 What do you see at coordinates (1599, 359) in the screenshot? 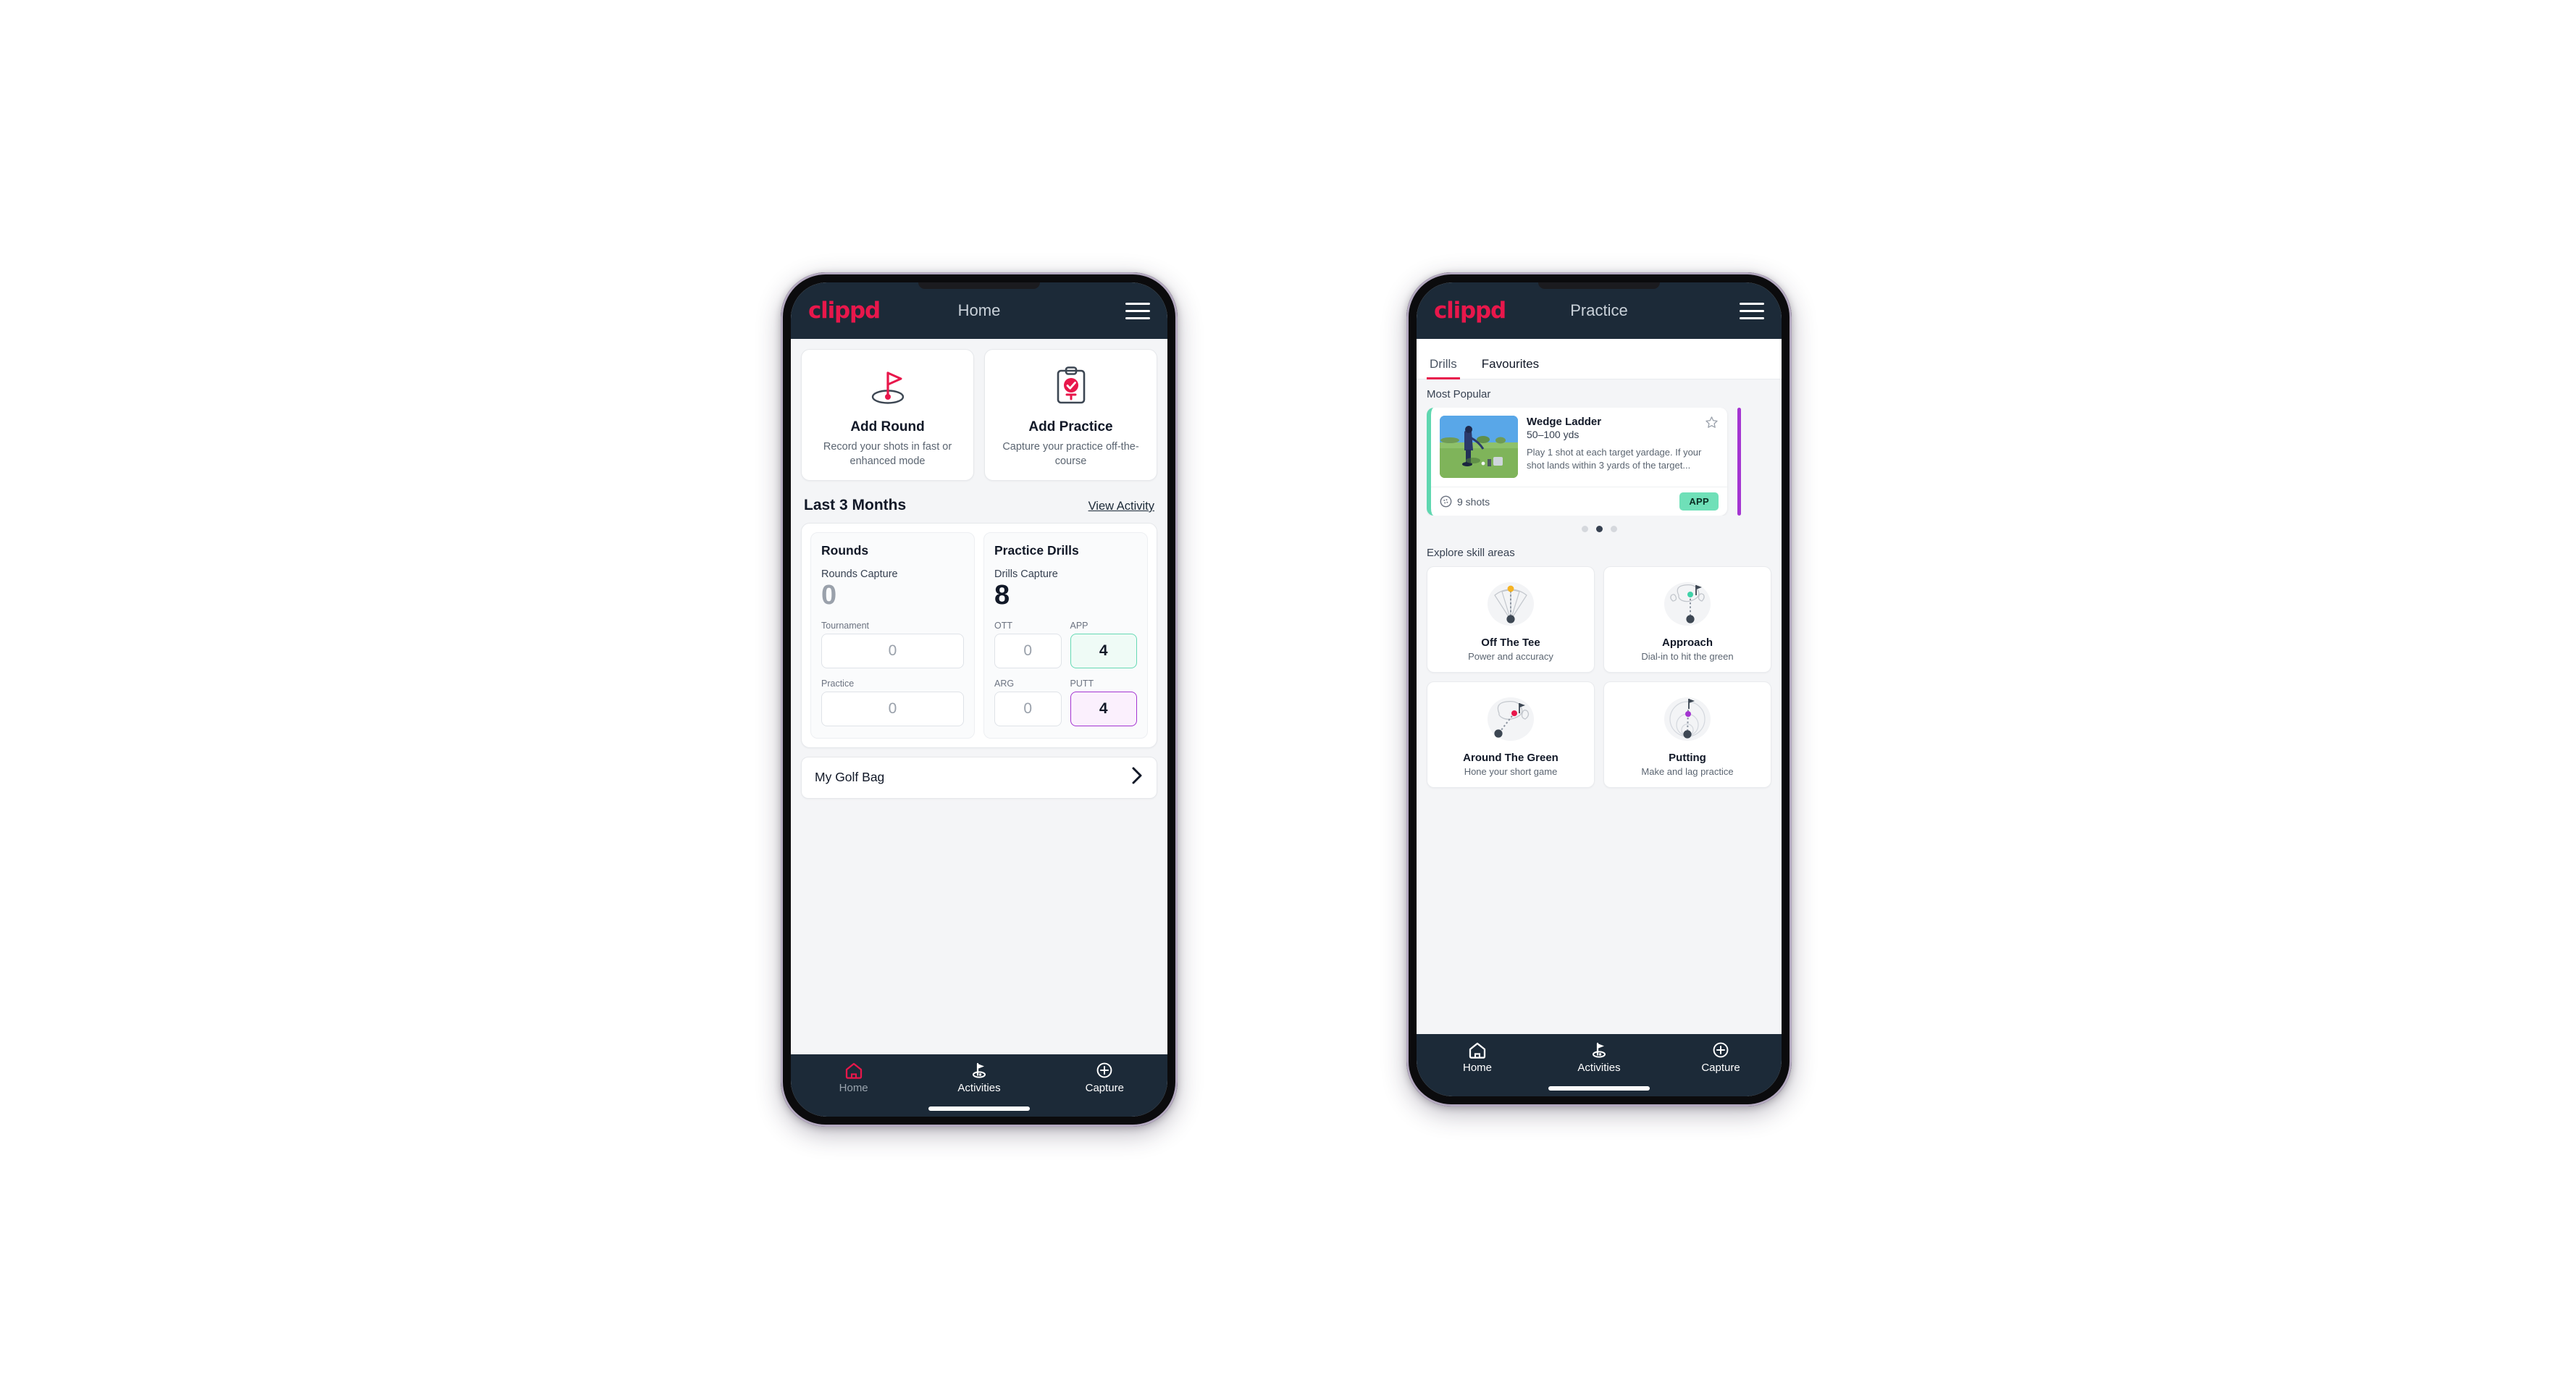
I see `practice-tabs: Drills Favourites` at bounding box center [1599, 359].